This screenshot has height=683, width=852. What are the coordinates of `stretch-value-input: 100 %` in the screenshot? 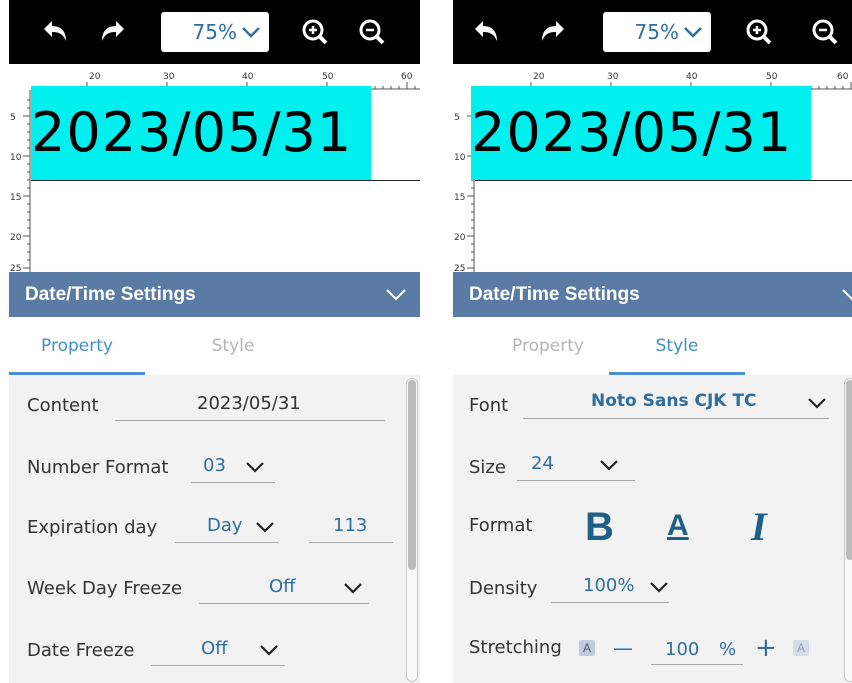 It's located at (697, 649).